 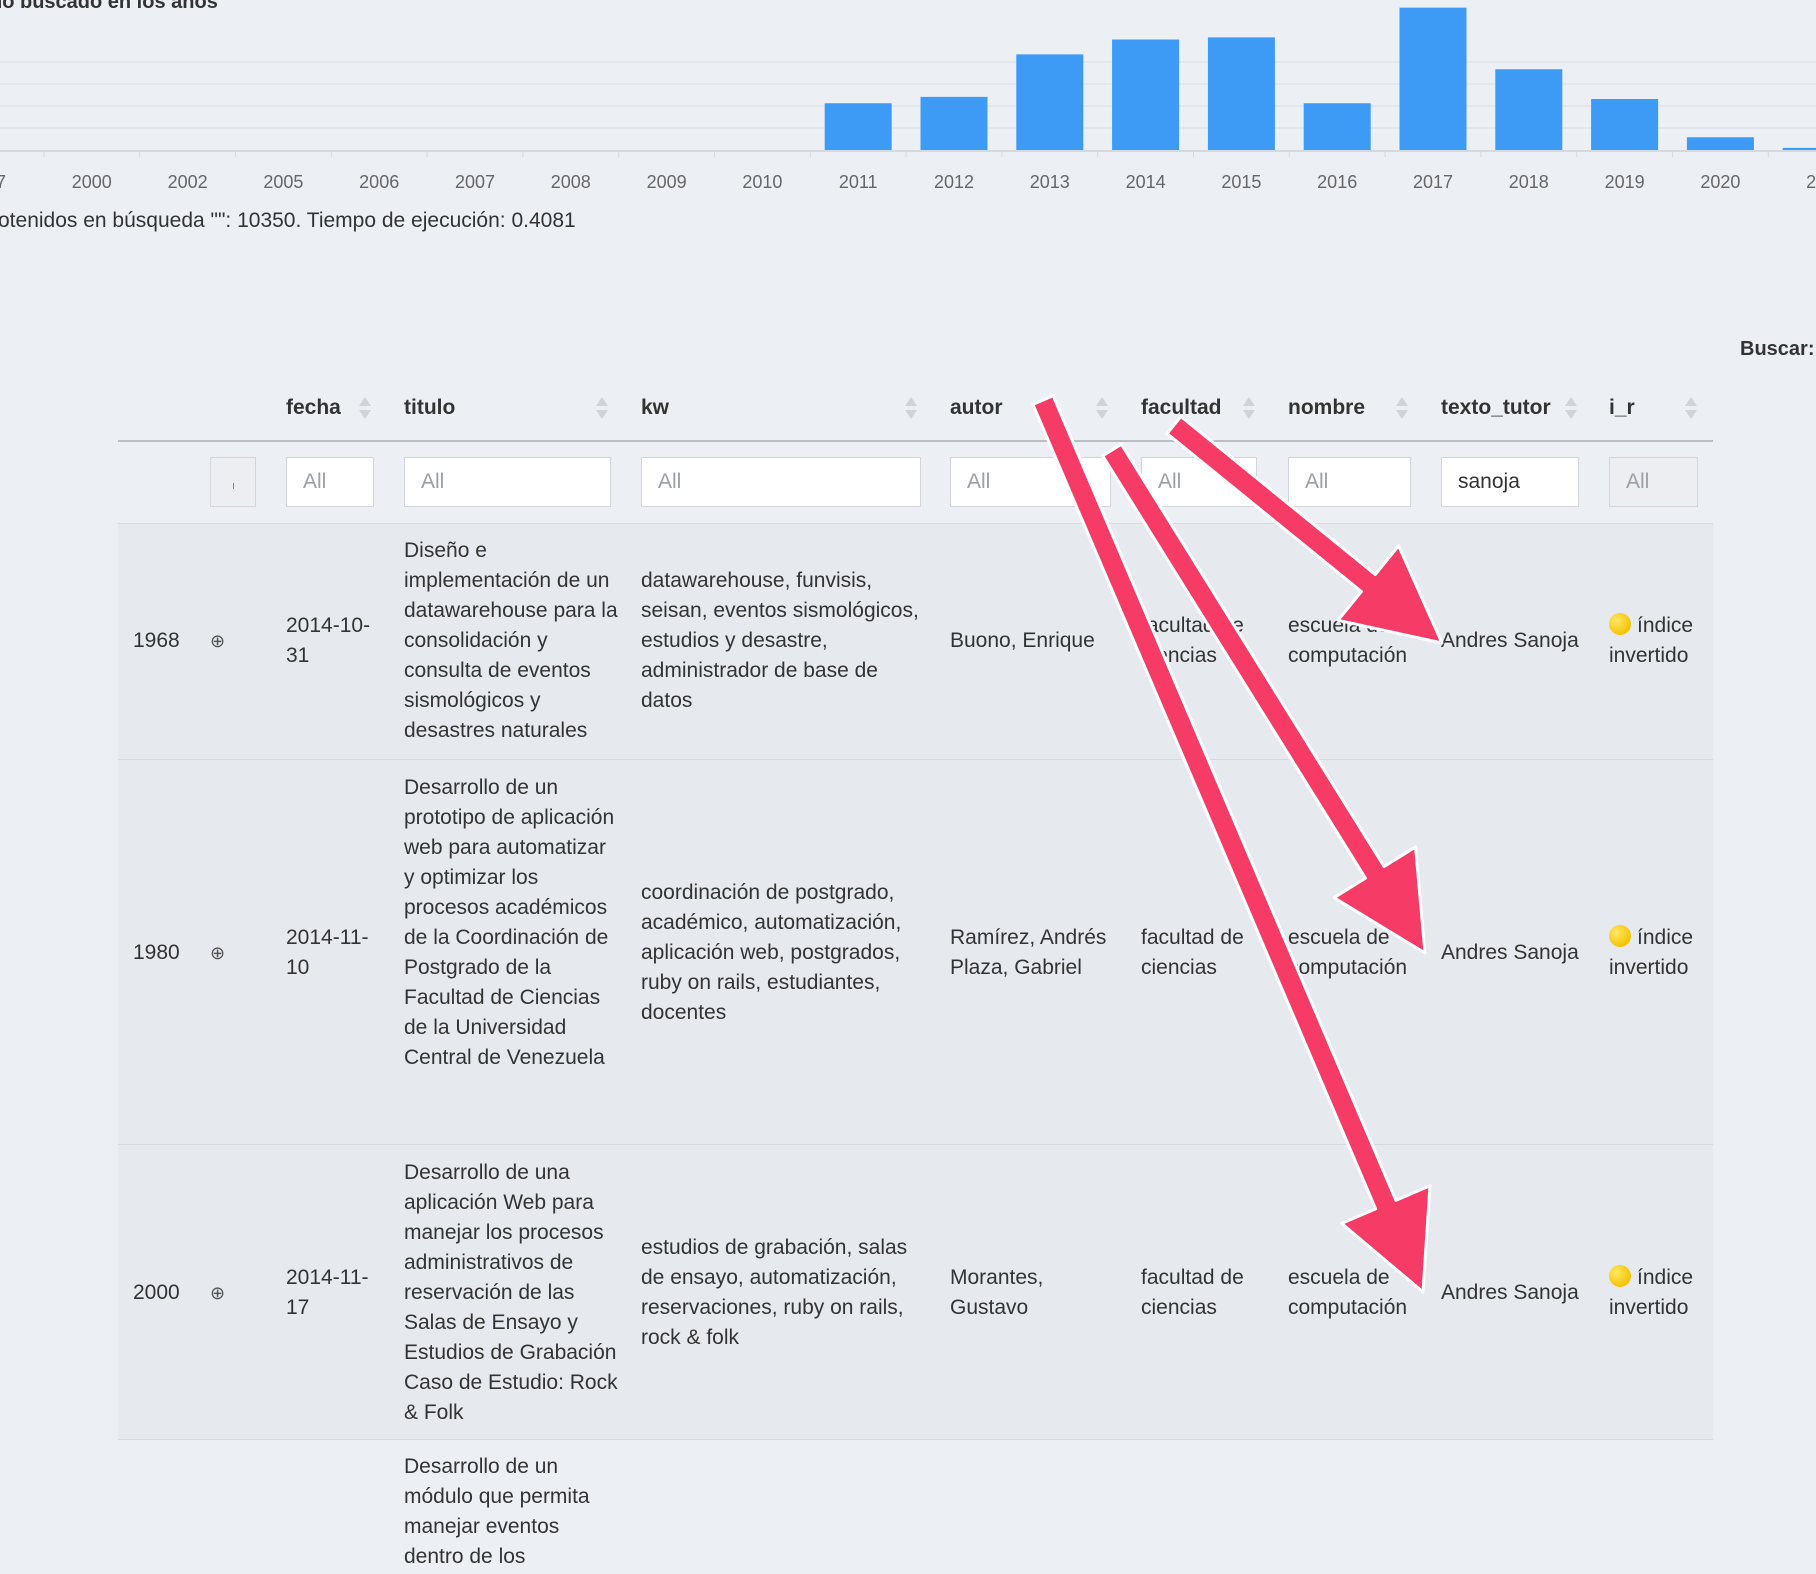 What do you see at coordinates (997, 1292) in the screenshot?
I see `cell-autor: Morantes, Gustavo` at bounding box center [997, 1292].